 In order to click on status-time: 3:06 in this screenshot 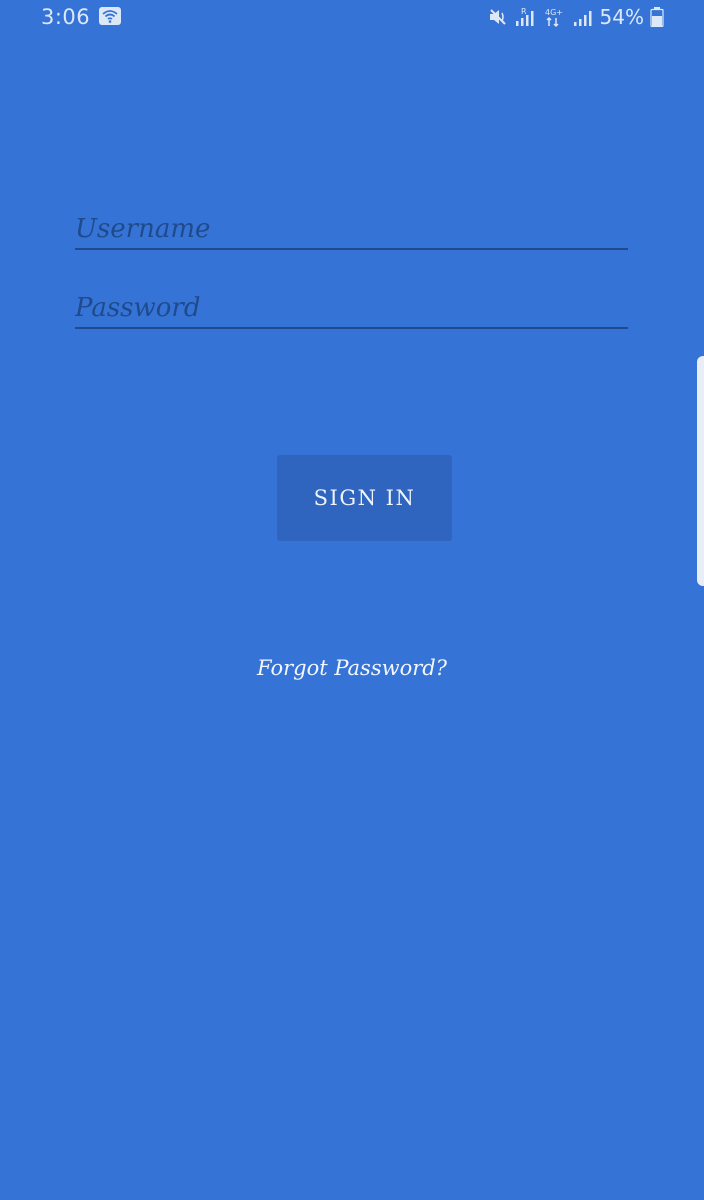, I will do `click(66, 17)`.